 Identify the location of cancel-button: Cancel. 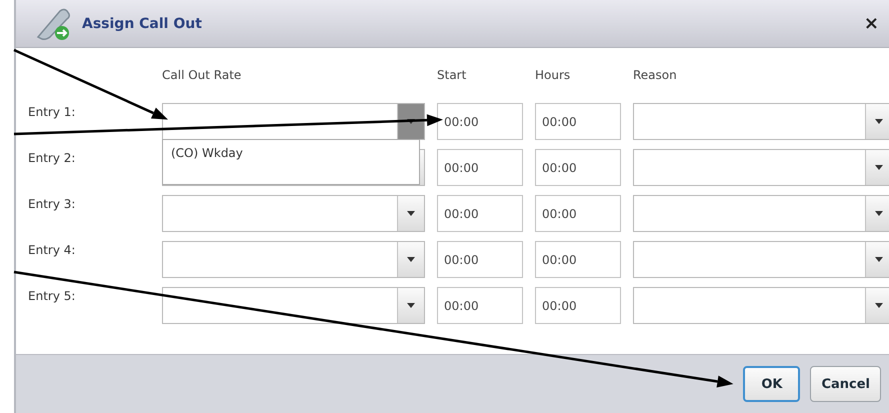
(845, 384).